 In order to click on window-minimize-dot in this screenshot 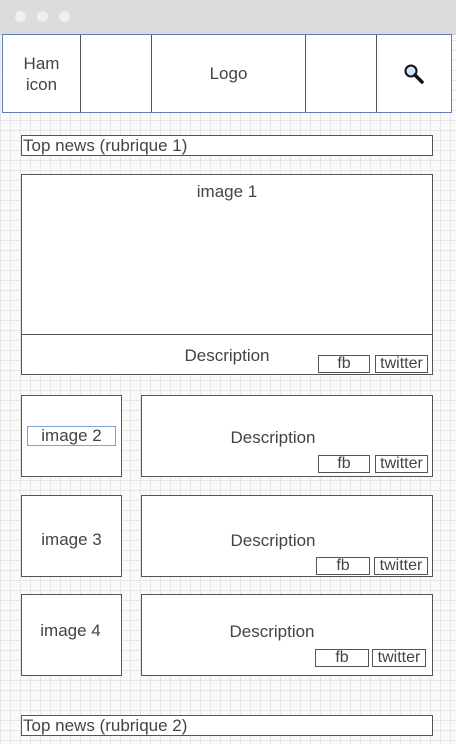, I will do `click(42, 16)`.